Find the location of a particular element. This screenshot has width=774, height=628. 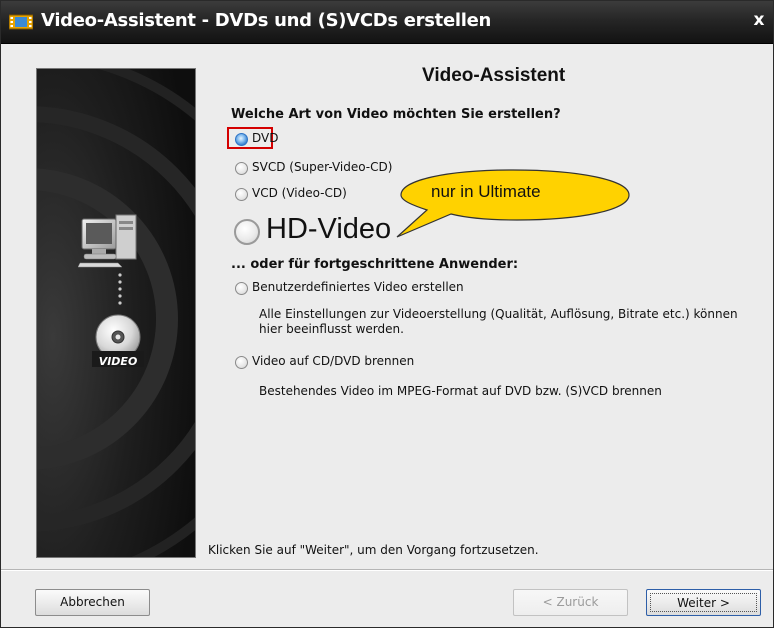

close-icon: x is located at coordinates (759, 20).